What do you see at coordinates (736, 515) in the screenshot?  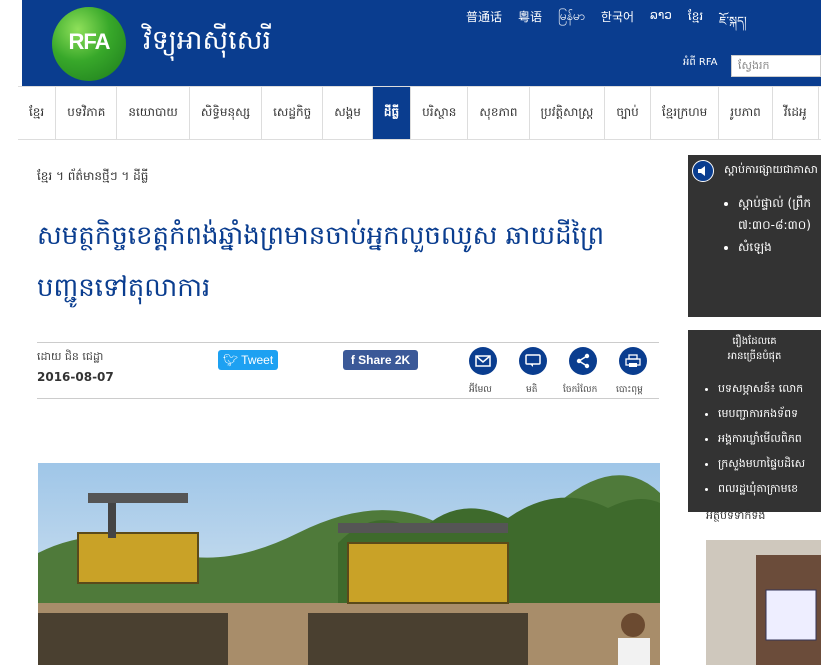 I see `related-title: អត្ថបទទាក់ទង` at bounding box center [736, 515].